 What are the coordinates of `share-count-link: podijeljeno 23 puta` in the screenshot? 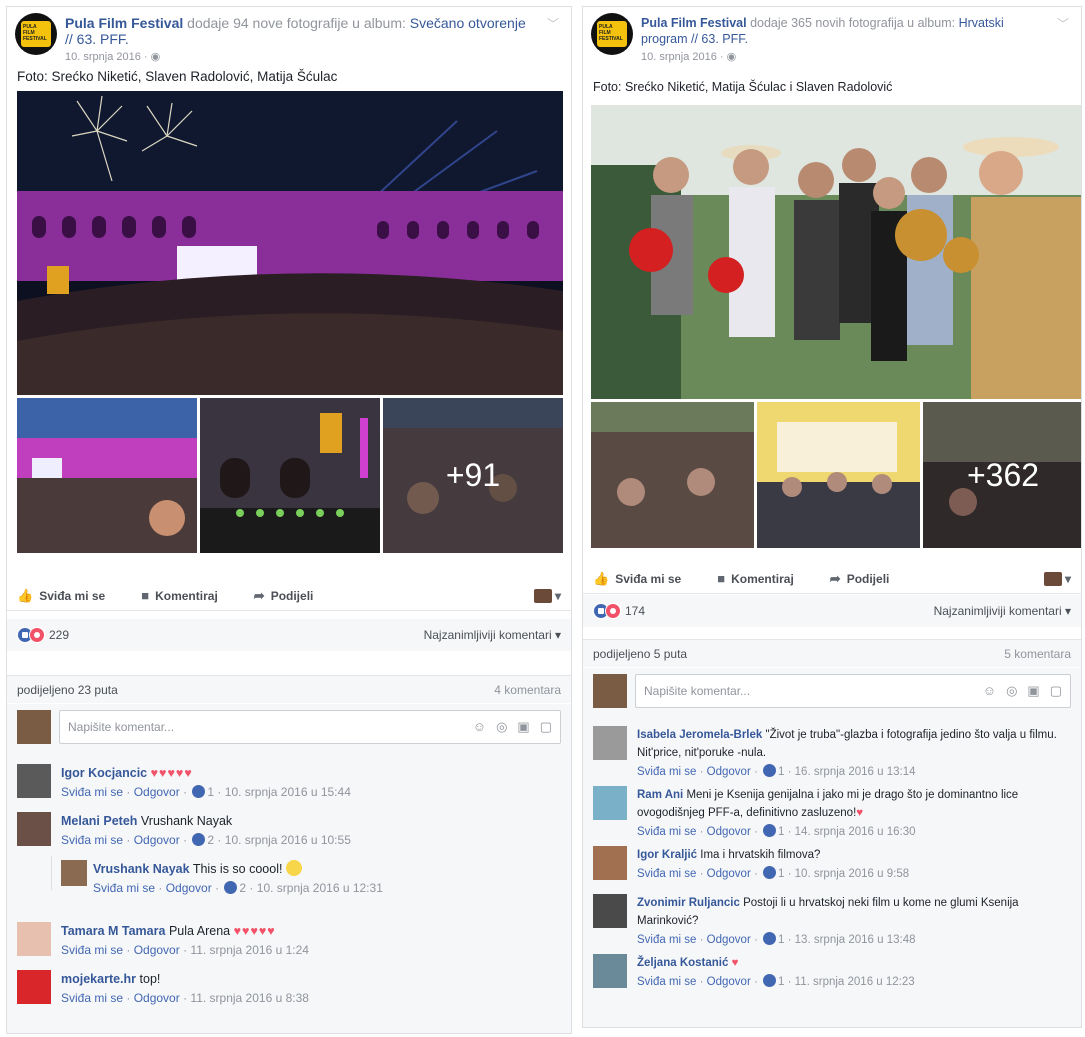 It's located at (67, 690).